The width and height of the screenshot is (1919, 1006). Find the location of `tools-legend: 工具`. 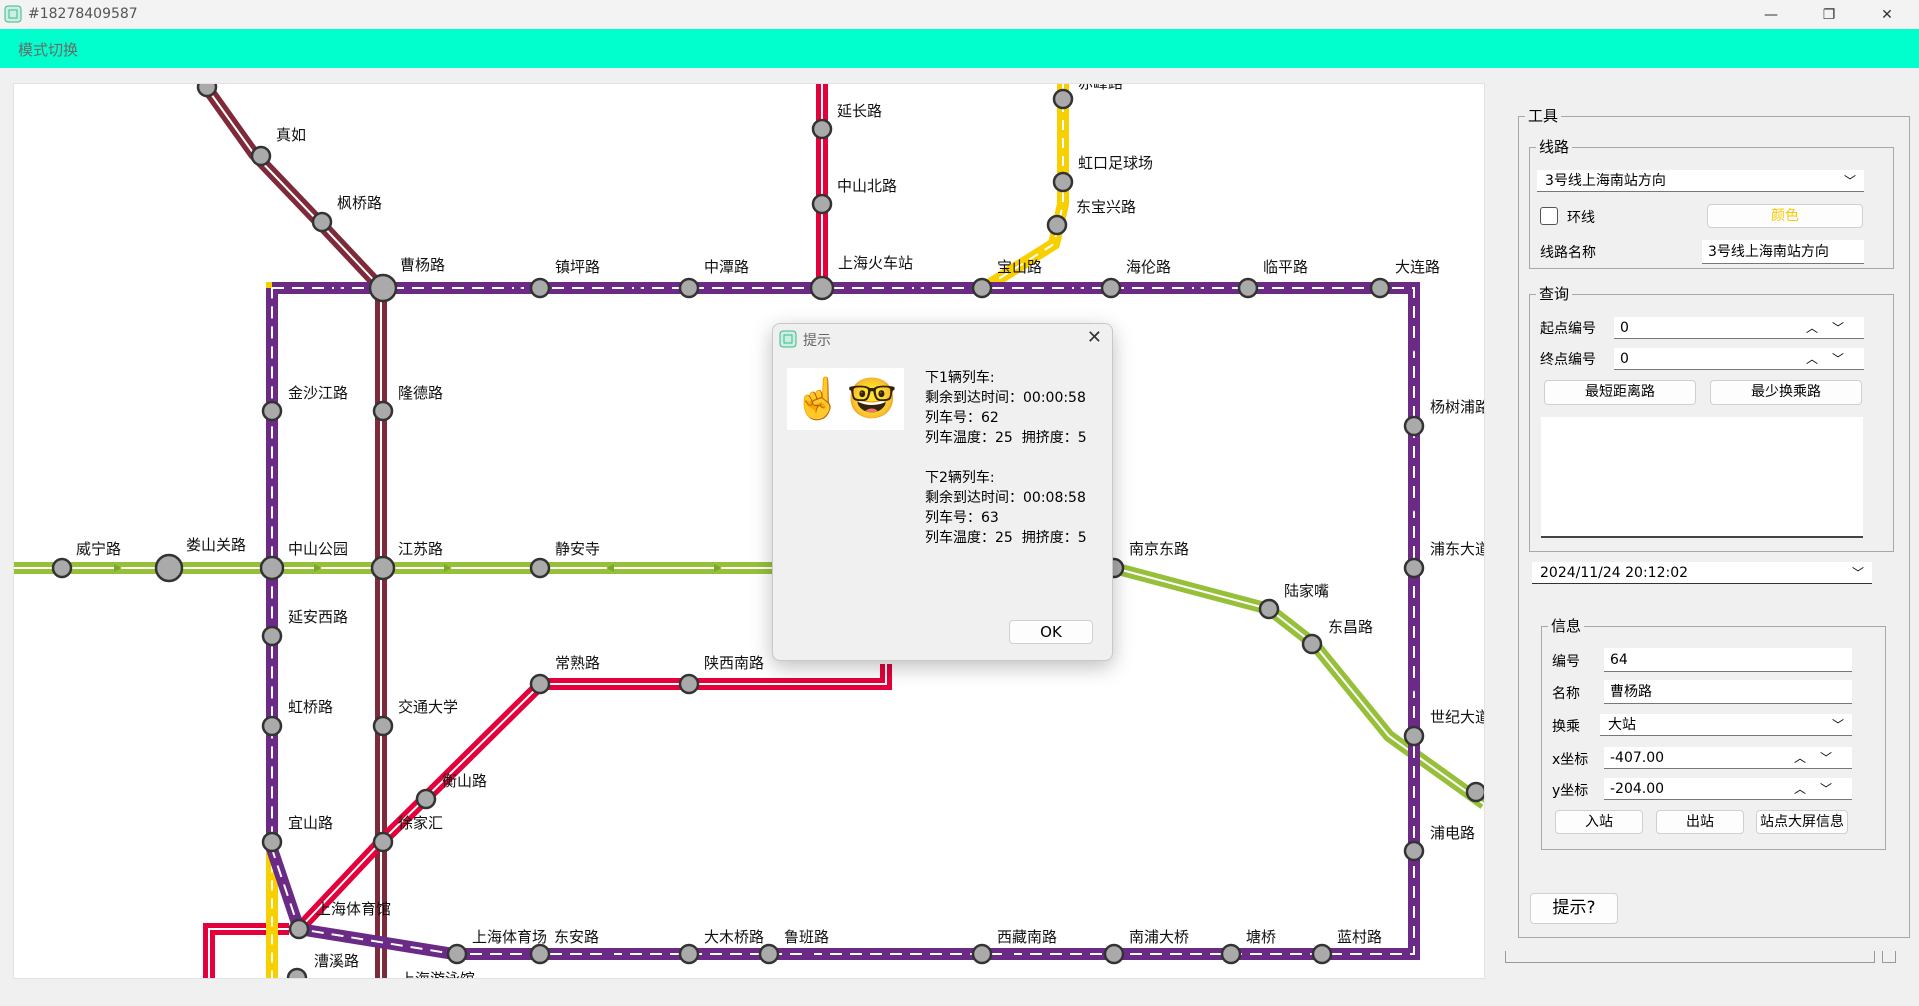

tools-legend: 工具 is located at coordinates (1543, 116).